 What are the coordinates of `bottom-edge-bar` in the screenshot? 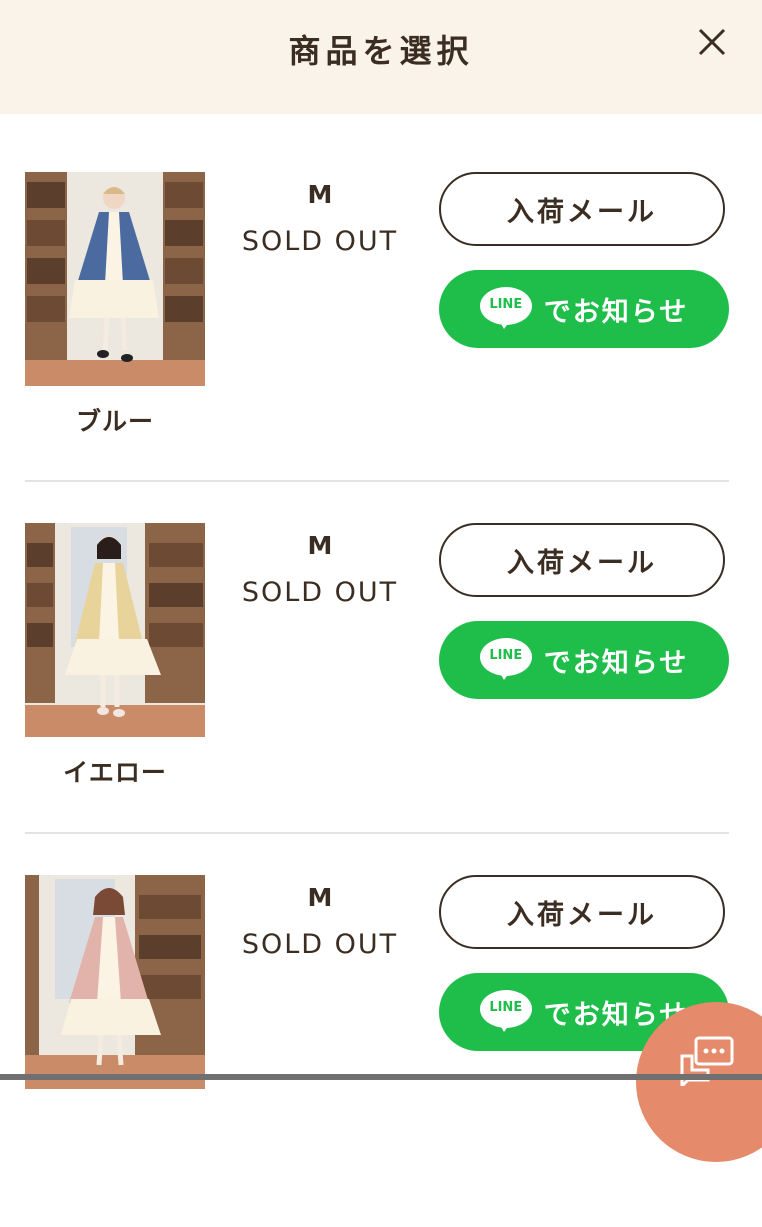 It's located at (381, 1077).